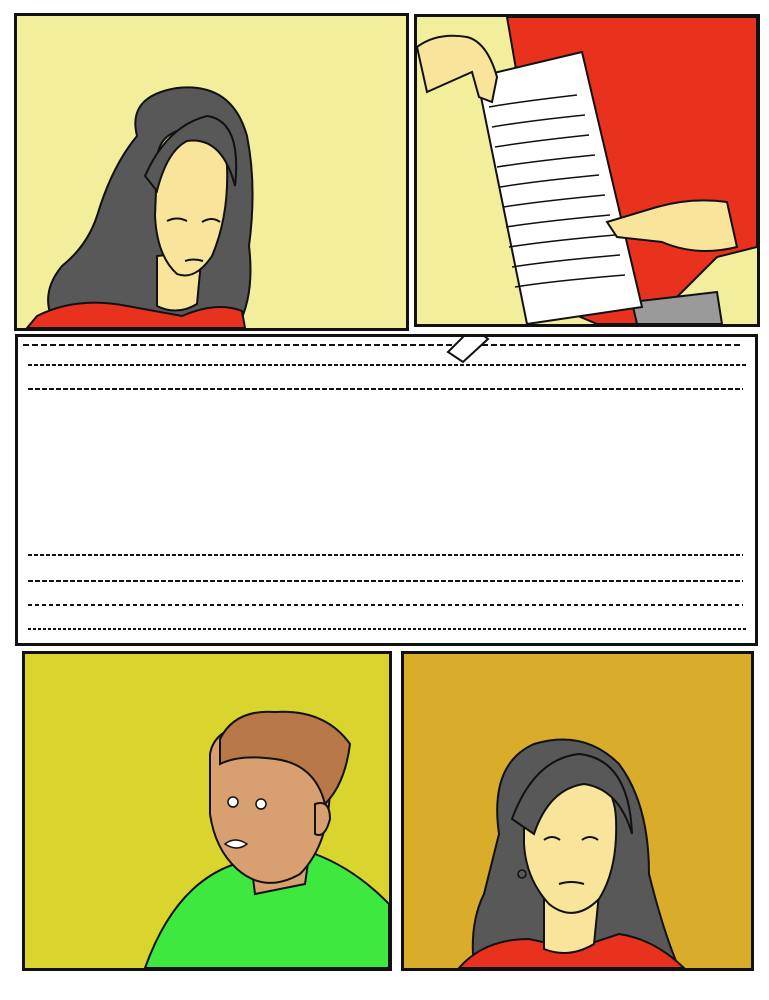 This screenshot has width=769, height=1000. I want to click on man-reaction-illustration, so click(207, 811).